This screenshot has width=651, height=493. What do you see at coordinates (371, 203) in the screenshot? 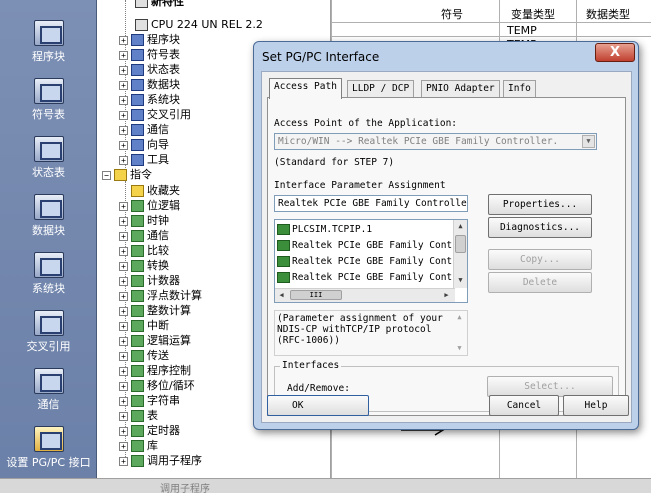
I see `assignment-field: Realtek PCIe GBE Family Controller` at bounding box center [371, 203].